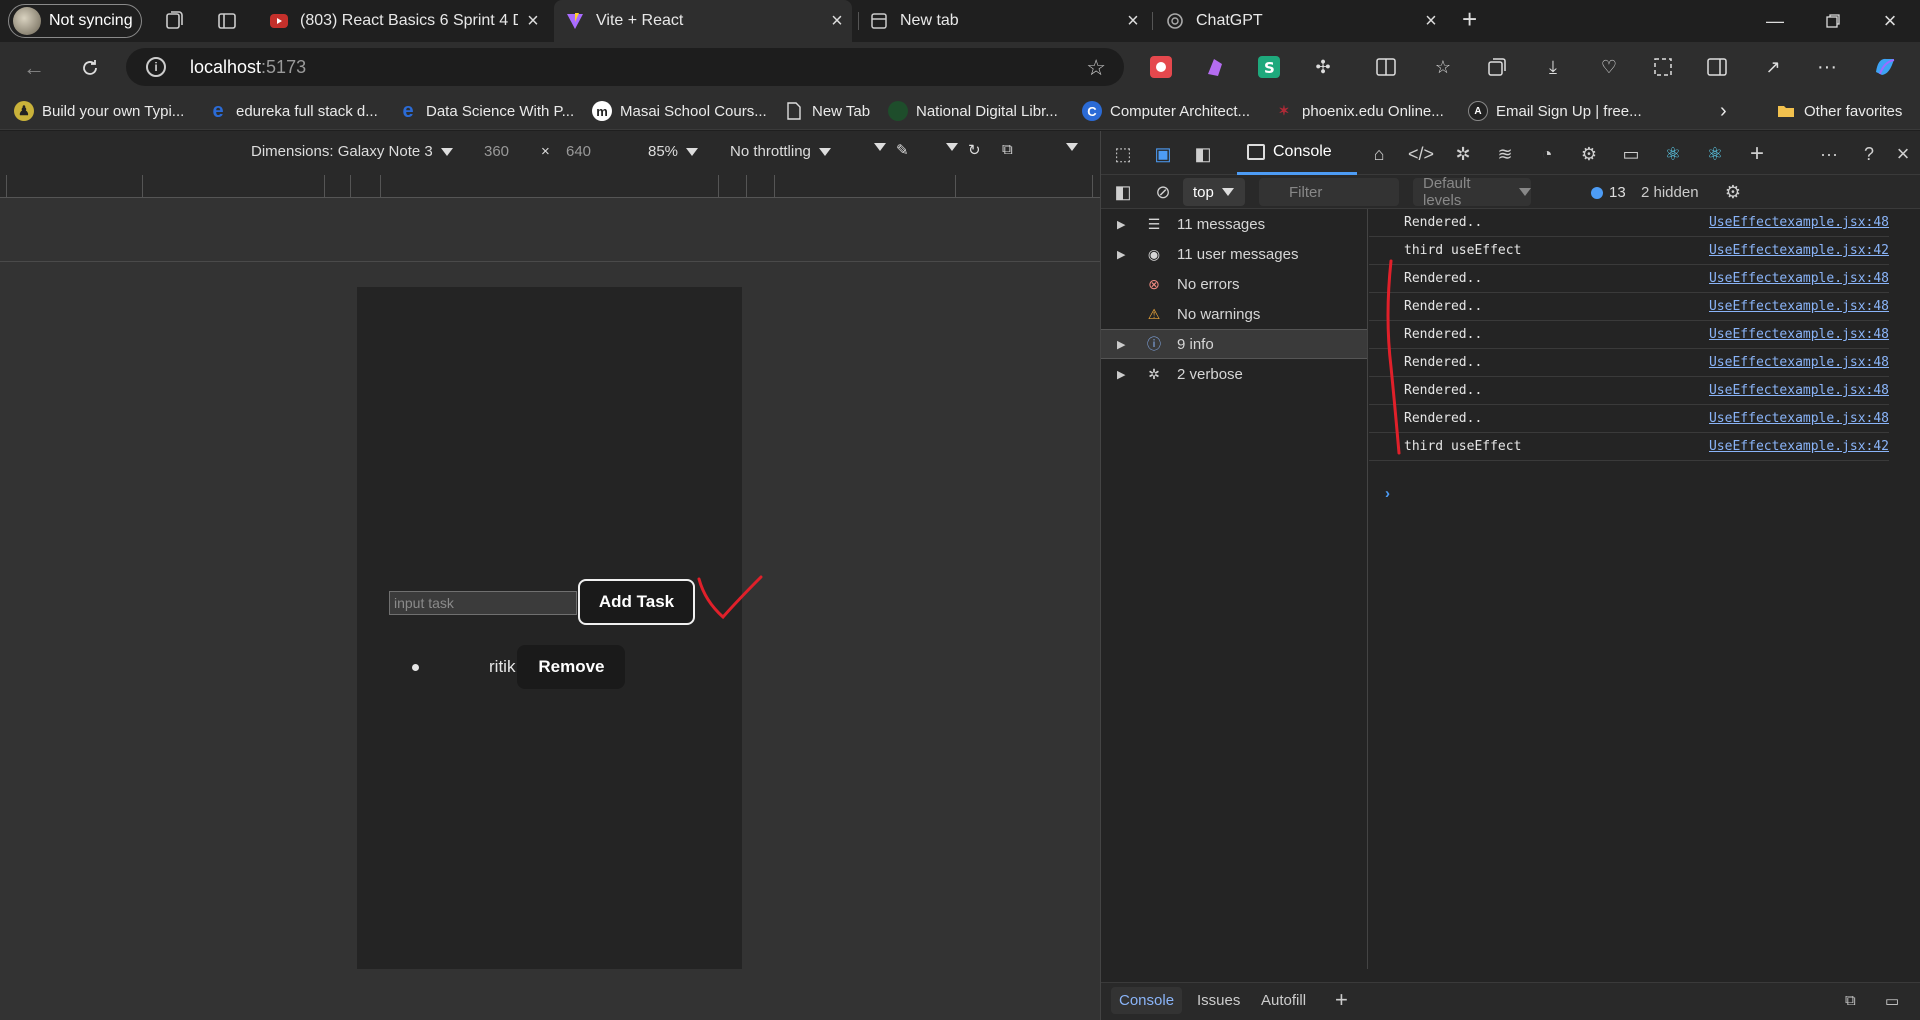  What do you see at coordinates (1547, 154) in the screenshot?
I see `performance-icon: ◔` at bounding box center [1547, 154].